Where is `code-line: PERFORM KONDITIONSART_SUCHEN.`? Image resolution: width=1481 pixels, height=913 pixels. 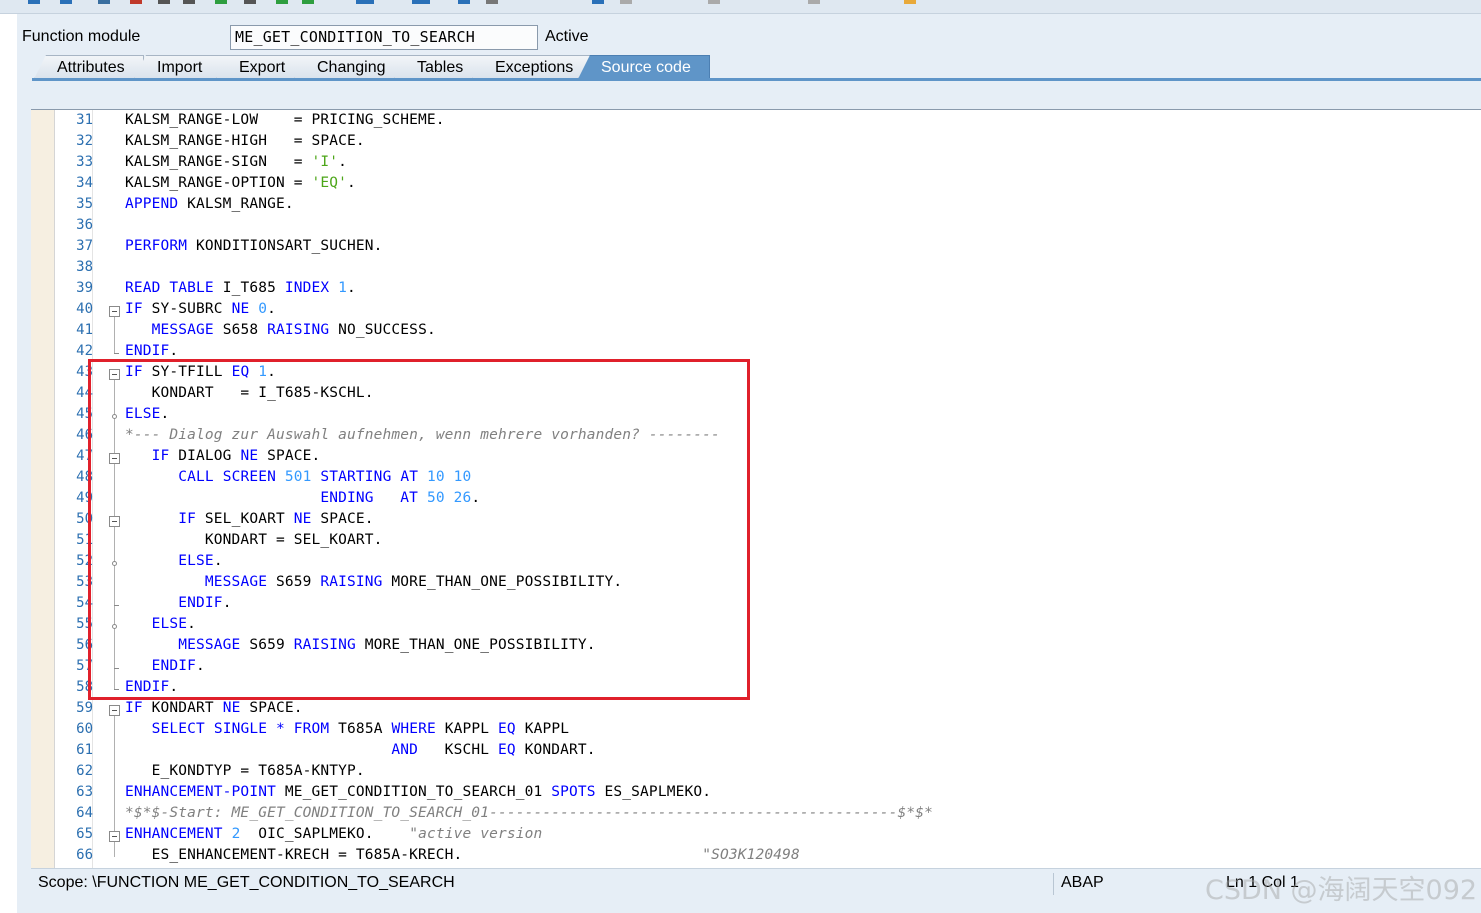 code-line: PERFORM KONDITIONSART_SUCHEN. is located at coordinates (254, 246).